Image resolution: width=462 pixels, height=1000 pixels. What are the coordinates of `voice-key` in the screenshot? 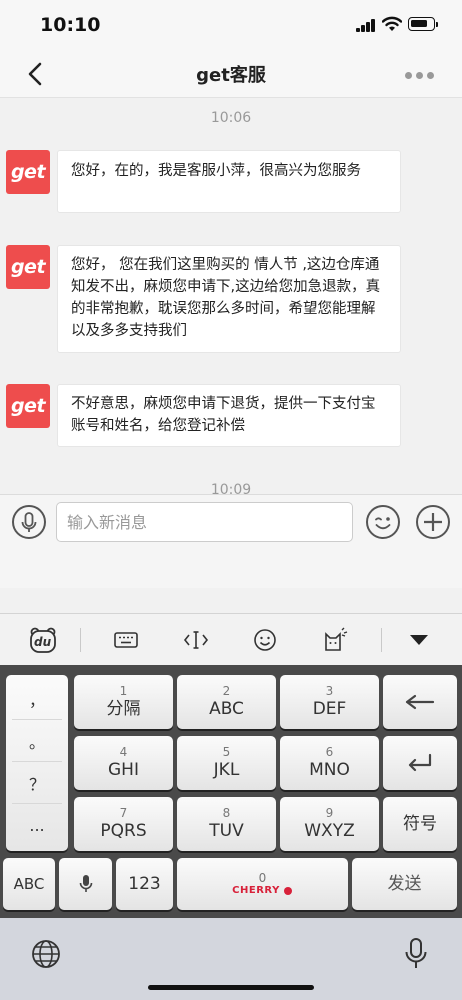 It's located at (85, 884).